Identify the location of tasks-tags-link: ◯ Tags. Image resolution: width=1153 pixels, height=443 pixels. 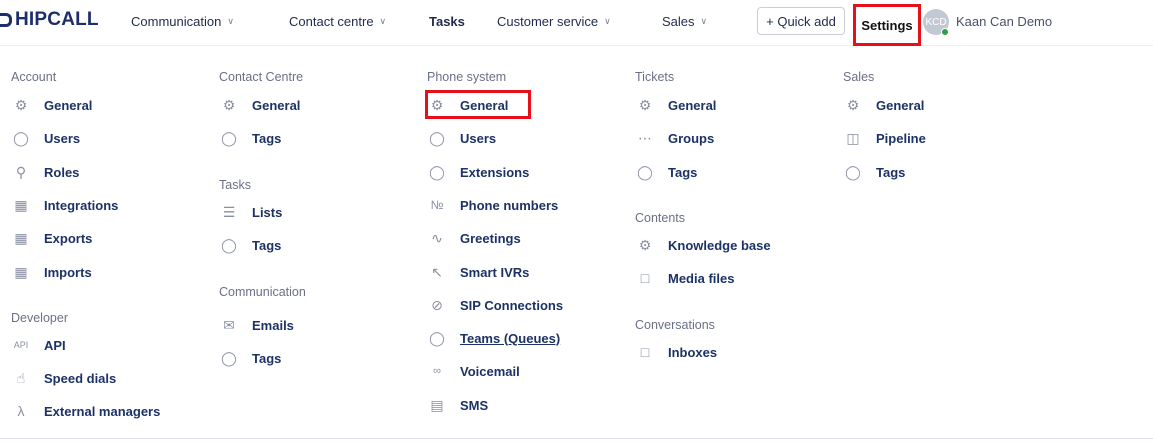
(250, 245).